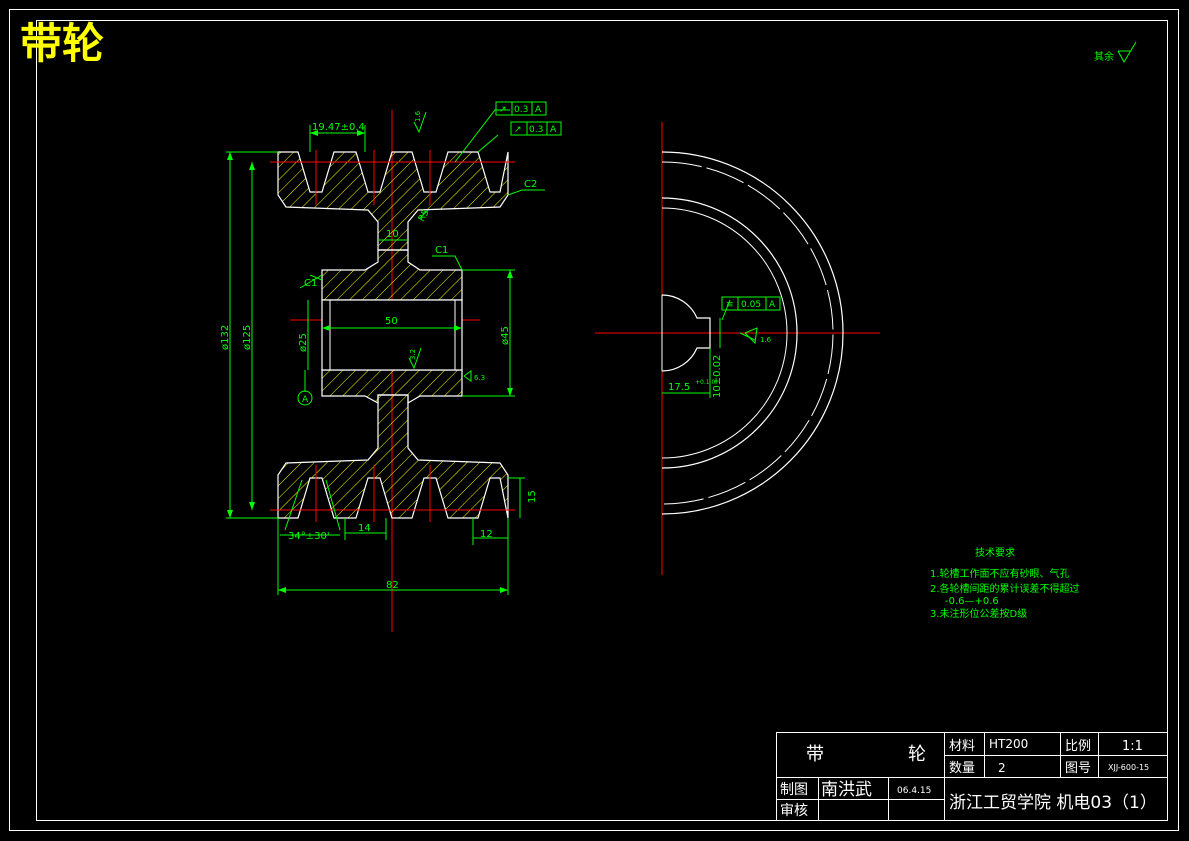 The image size is (1189, 841). I want to click on tb-drawing-no-label: 图号, so click(1078, 768).